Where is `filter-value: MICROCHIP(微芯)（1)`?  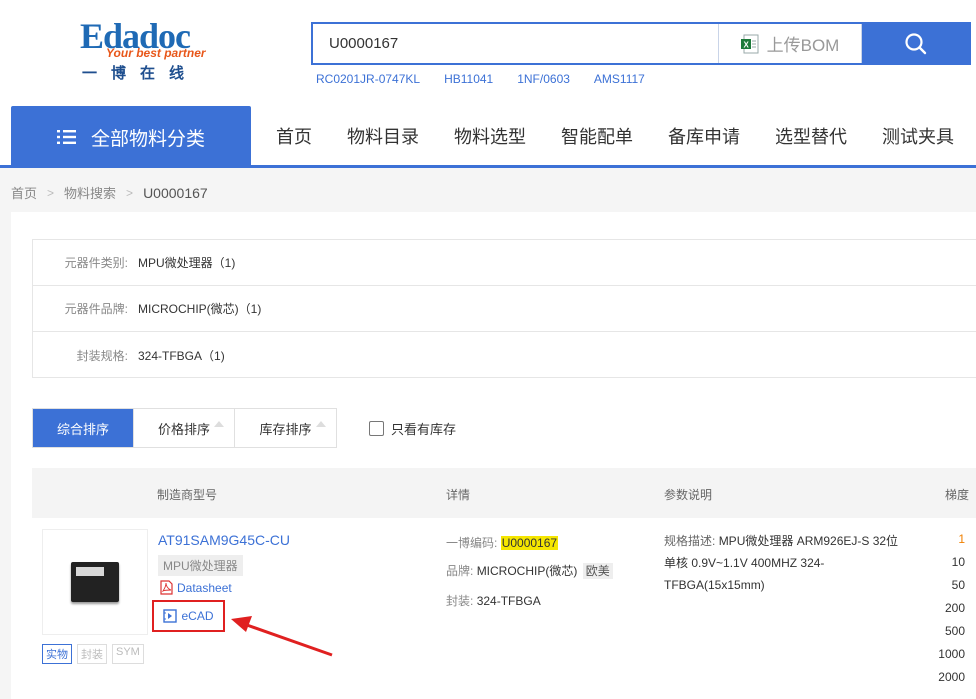
filter-value: MICROCHIP(微芯)（1) is located at coordinates (199, 308).